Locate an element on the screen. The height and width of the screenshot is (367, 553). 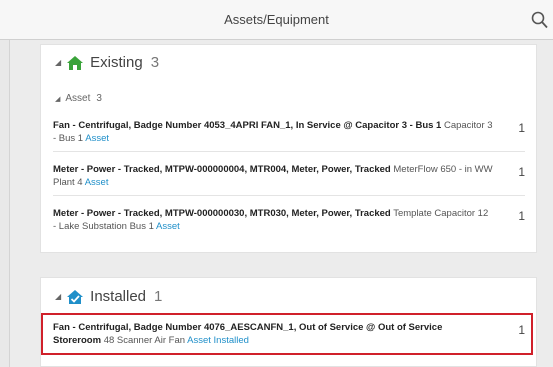
existing-count: 3 is located at coordinates (155, 62).